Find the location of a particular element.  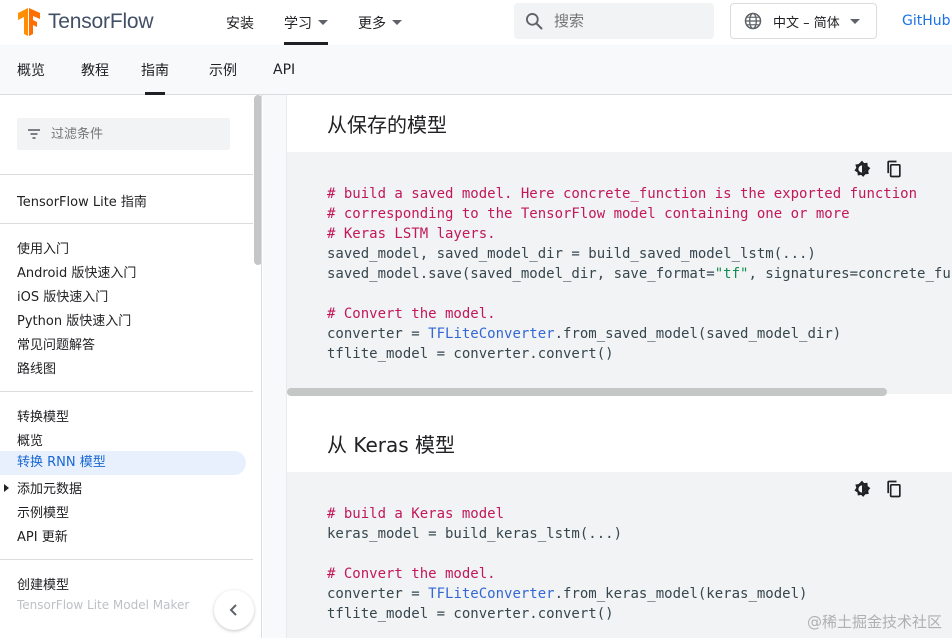

tab-label: API is located at coordinates (284, 70).